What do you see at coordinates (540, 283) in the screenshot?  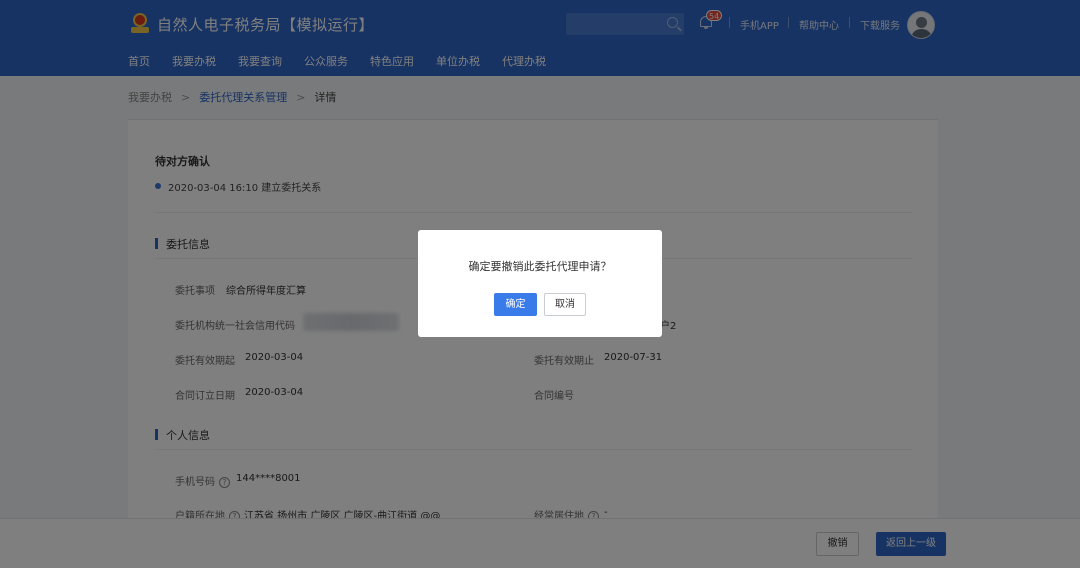 I see `confirm-dialog: 确定要撤销此委托代理申请？ 确定 取消` at bounding box center [540, 283].